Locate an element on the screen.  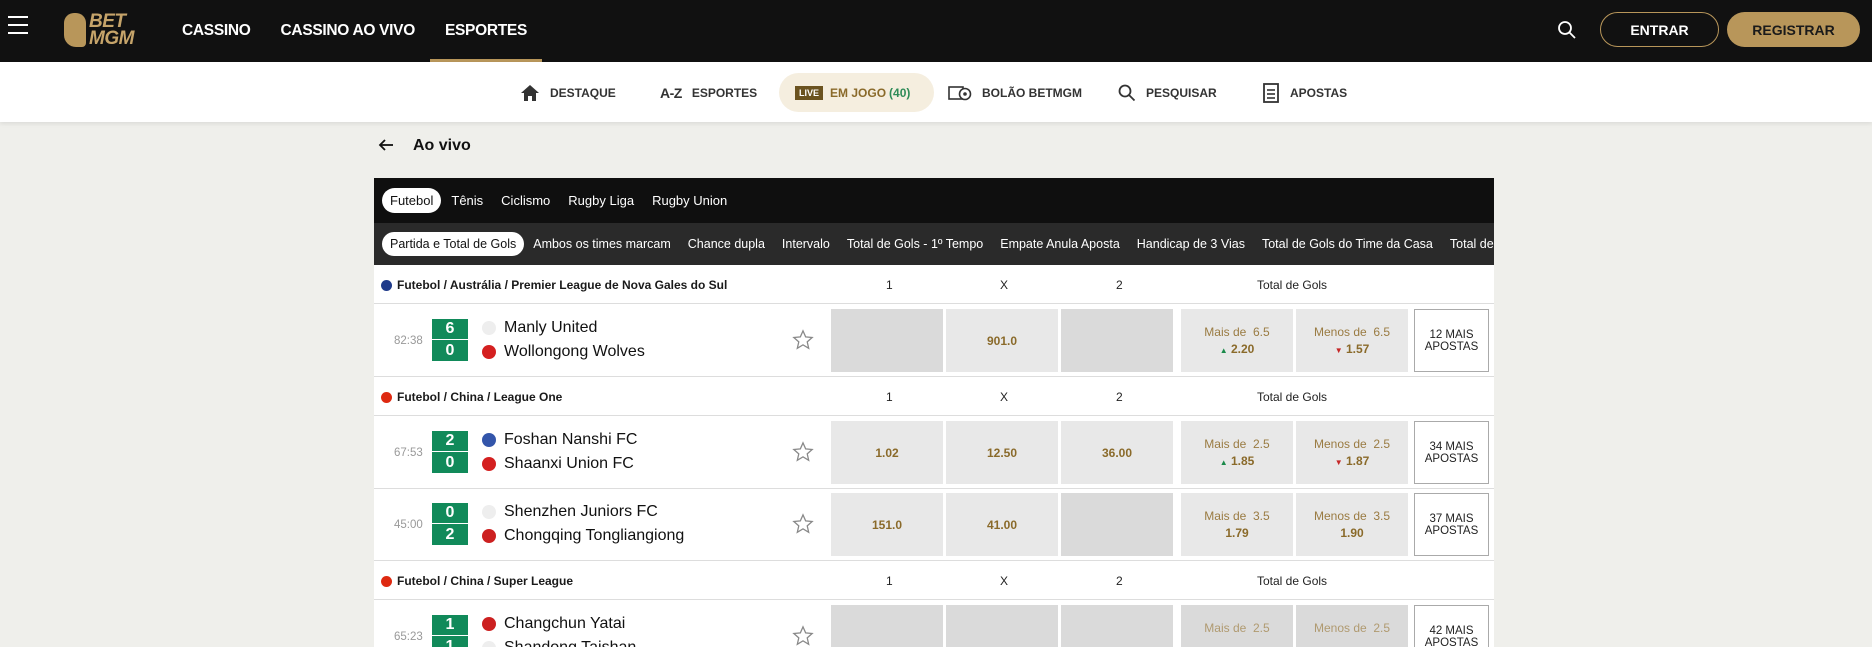
under-goals-button: Menos de 3.5 1.90 is located at coordinates (1352, 524).